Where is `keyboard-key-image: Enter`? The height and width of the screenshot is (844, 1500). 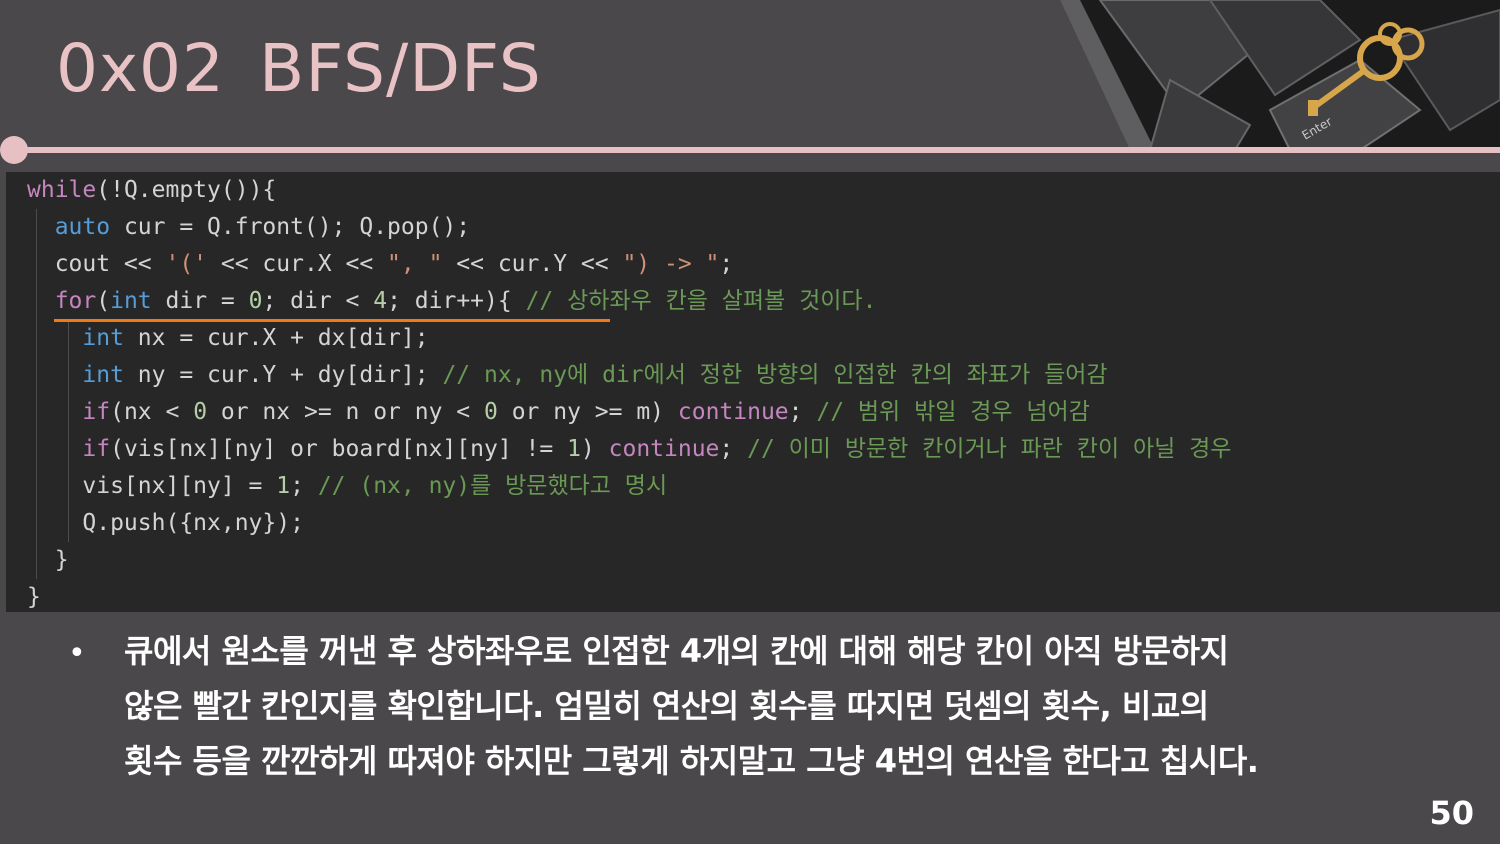
keyboard-key-image: Enter is located at coordinates (1280, 75).